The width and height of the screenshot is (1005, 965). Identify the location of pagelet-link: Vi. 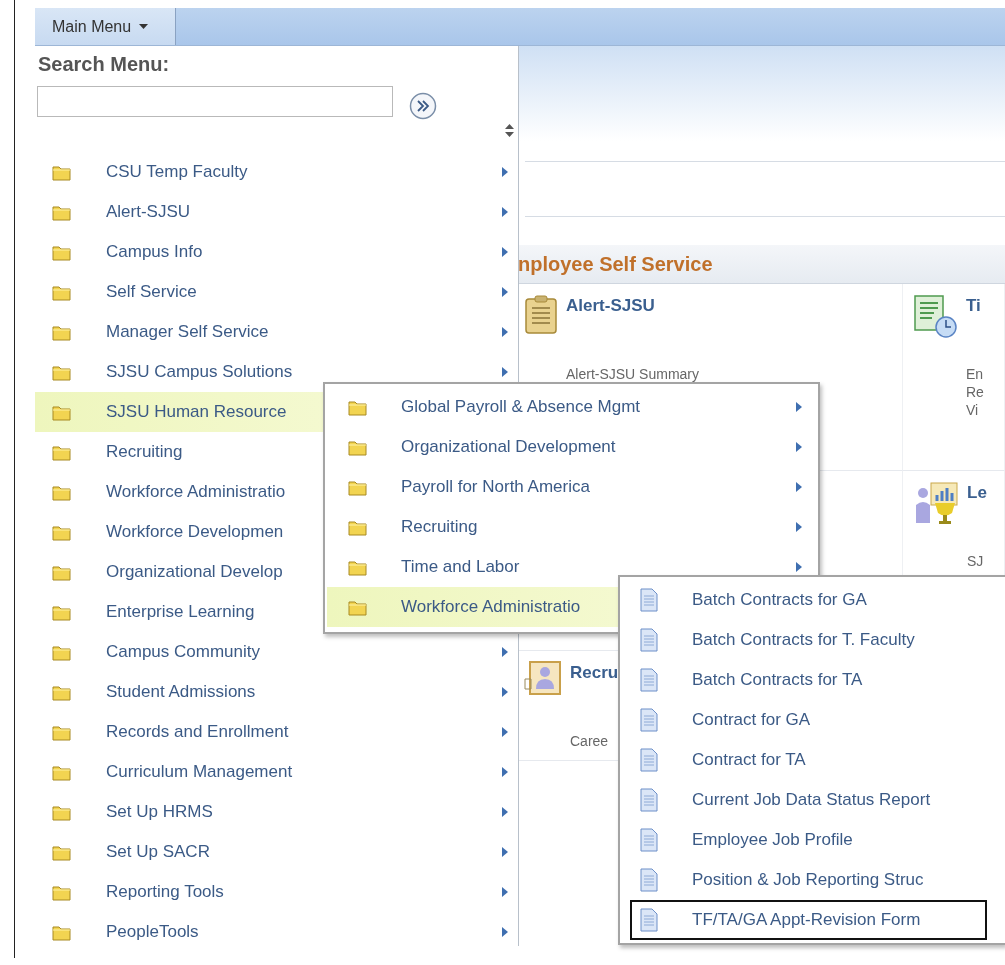
(975, 410).